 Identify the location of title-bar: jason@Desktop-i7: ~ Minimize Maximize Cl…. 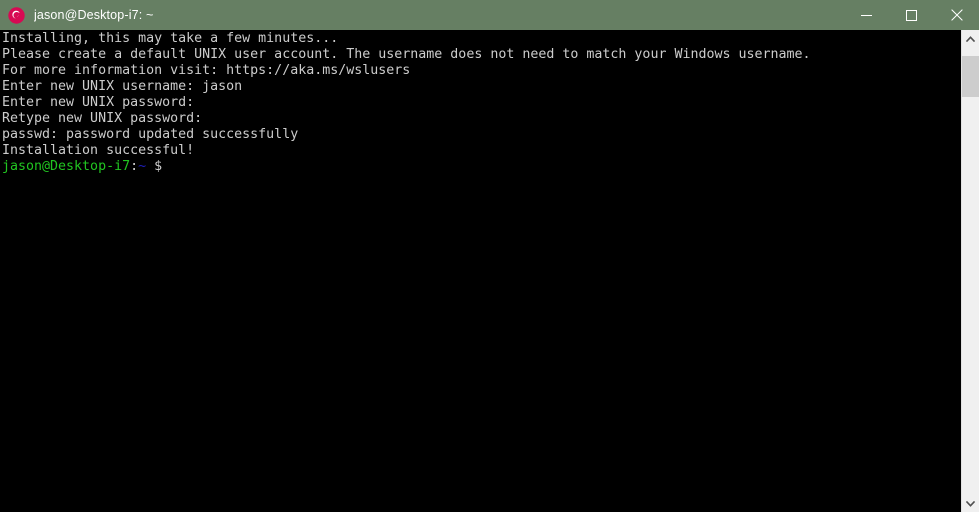
(489, 15).